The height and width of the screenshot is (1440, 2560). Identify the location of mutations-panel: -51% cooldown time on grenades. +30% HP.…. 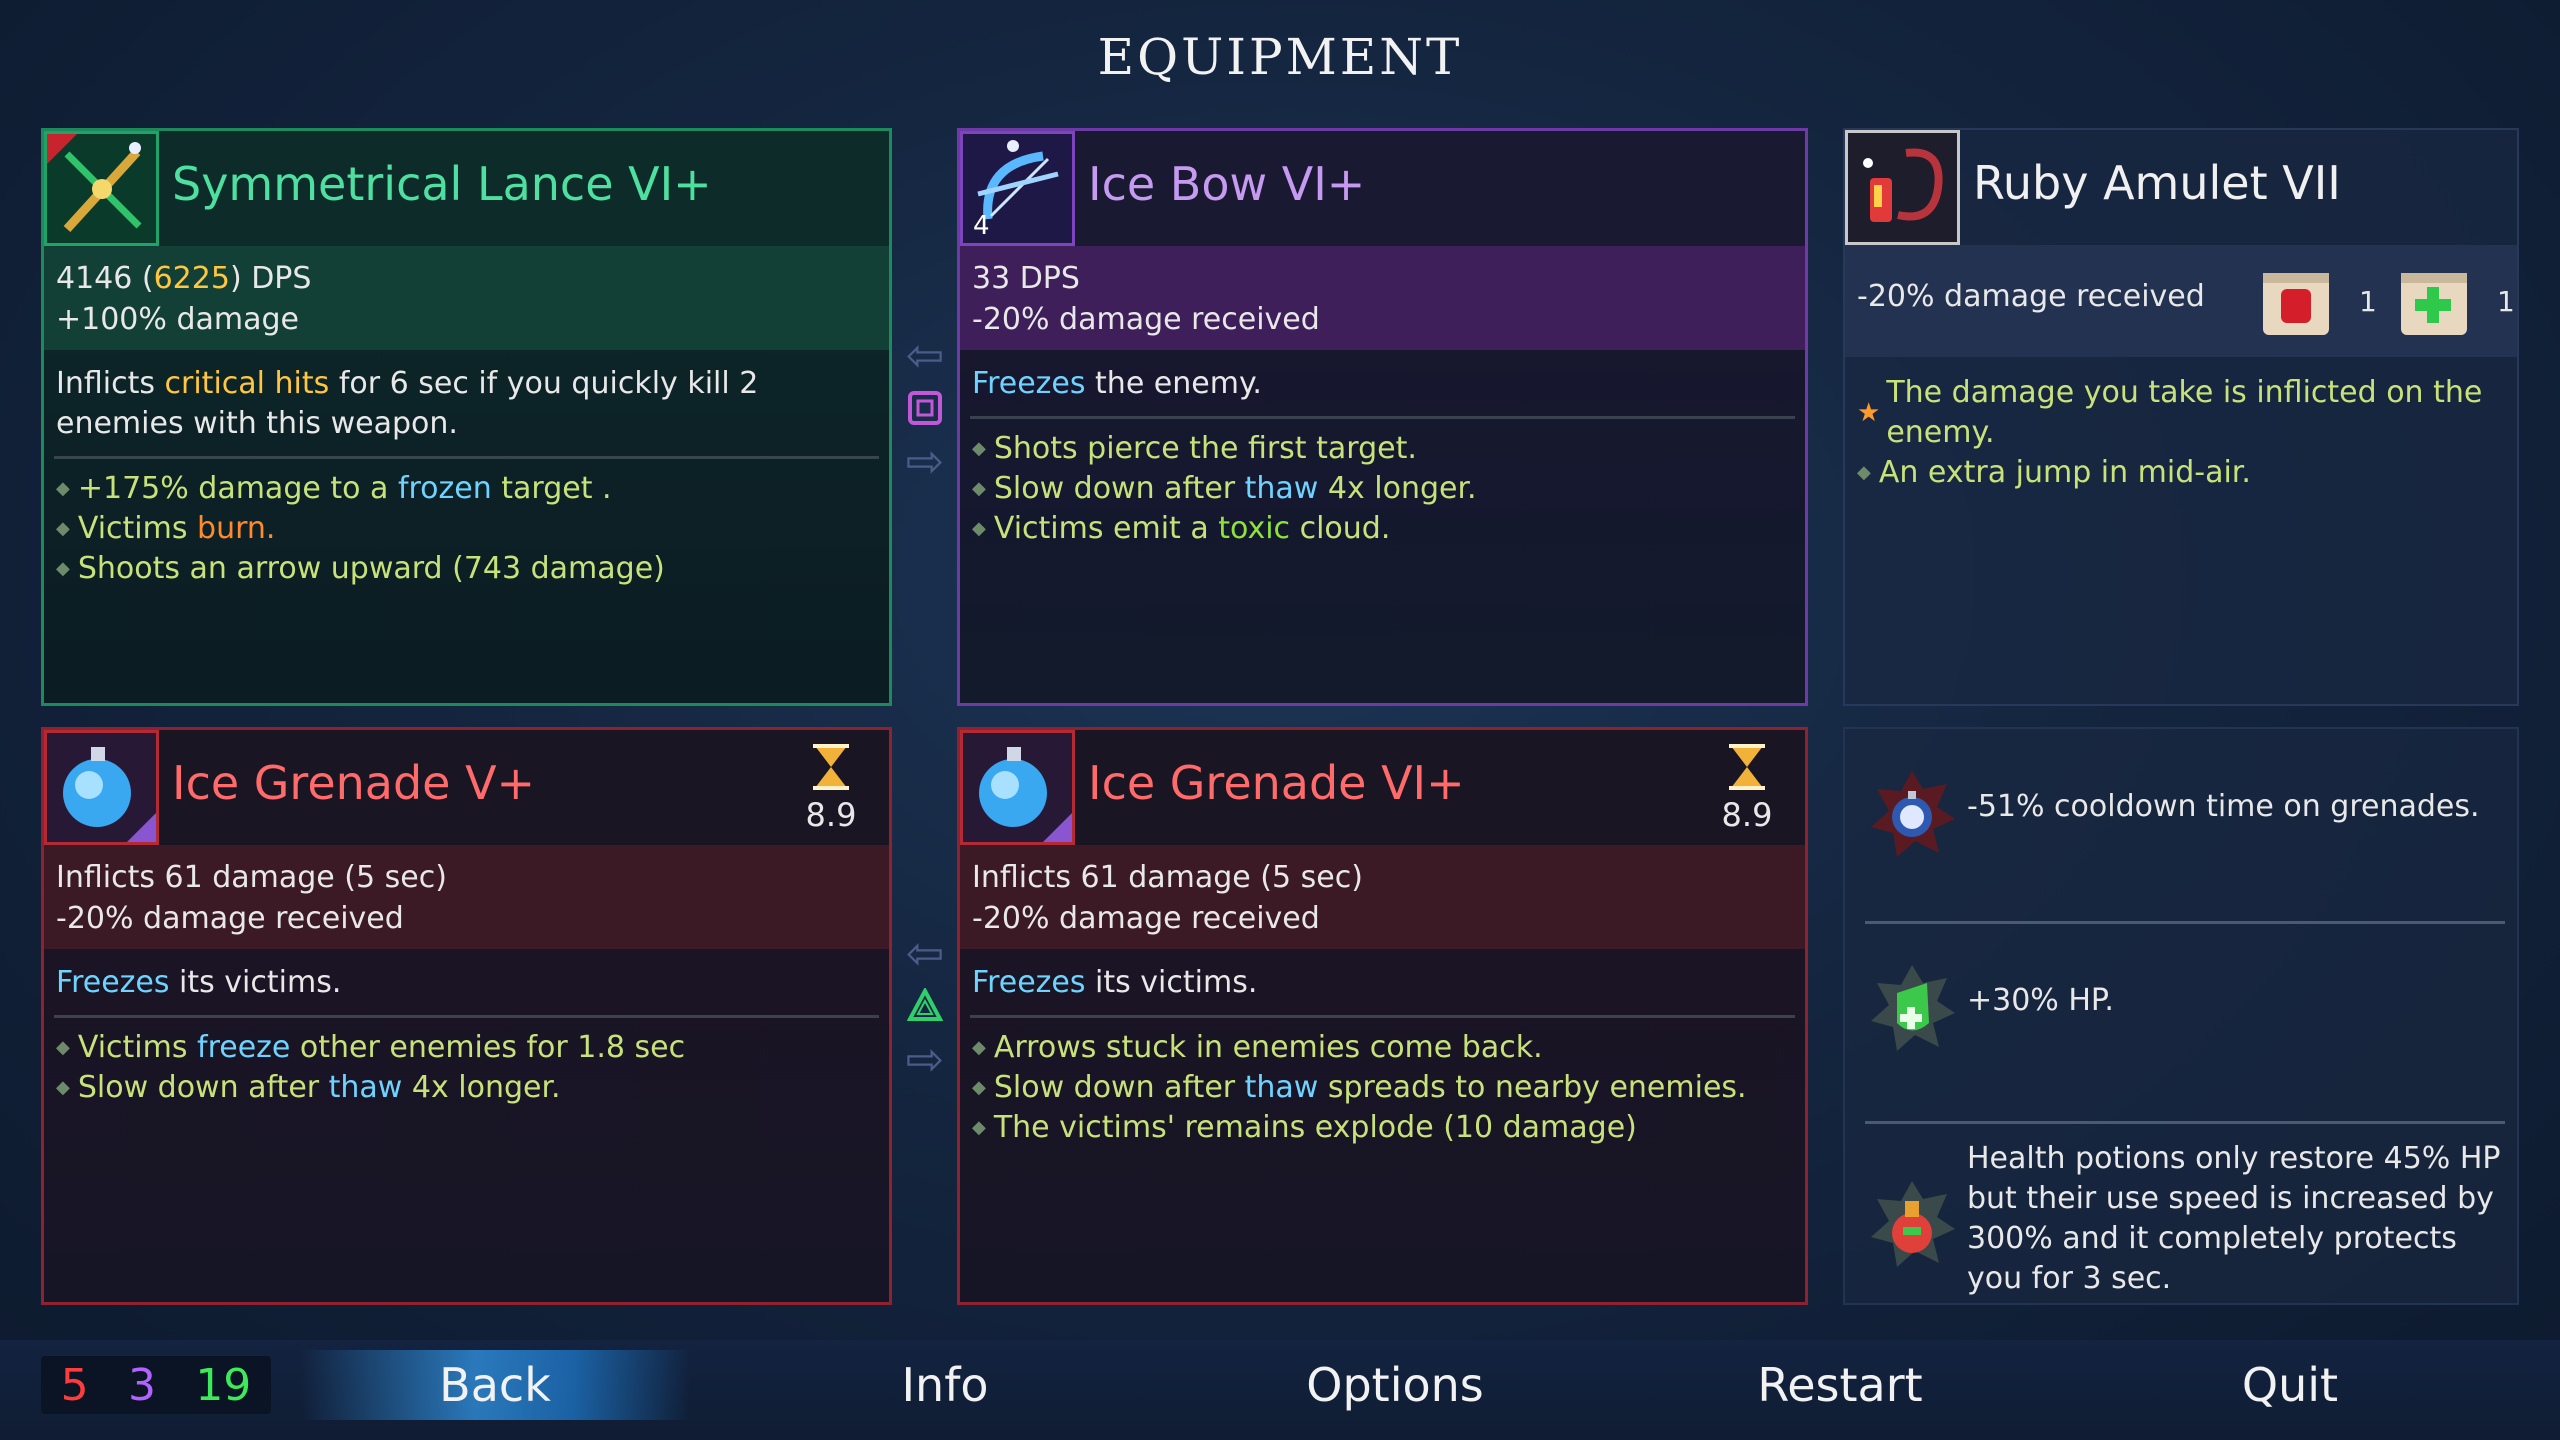
(2181, 1016).